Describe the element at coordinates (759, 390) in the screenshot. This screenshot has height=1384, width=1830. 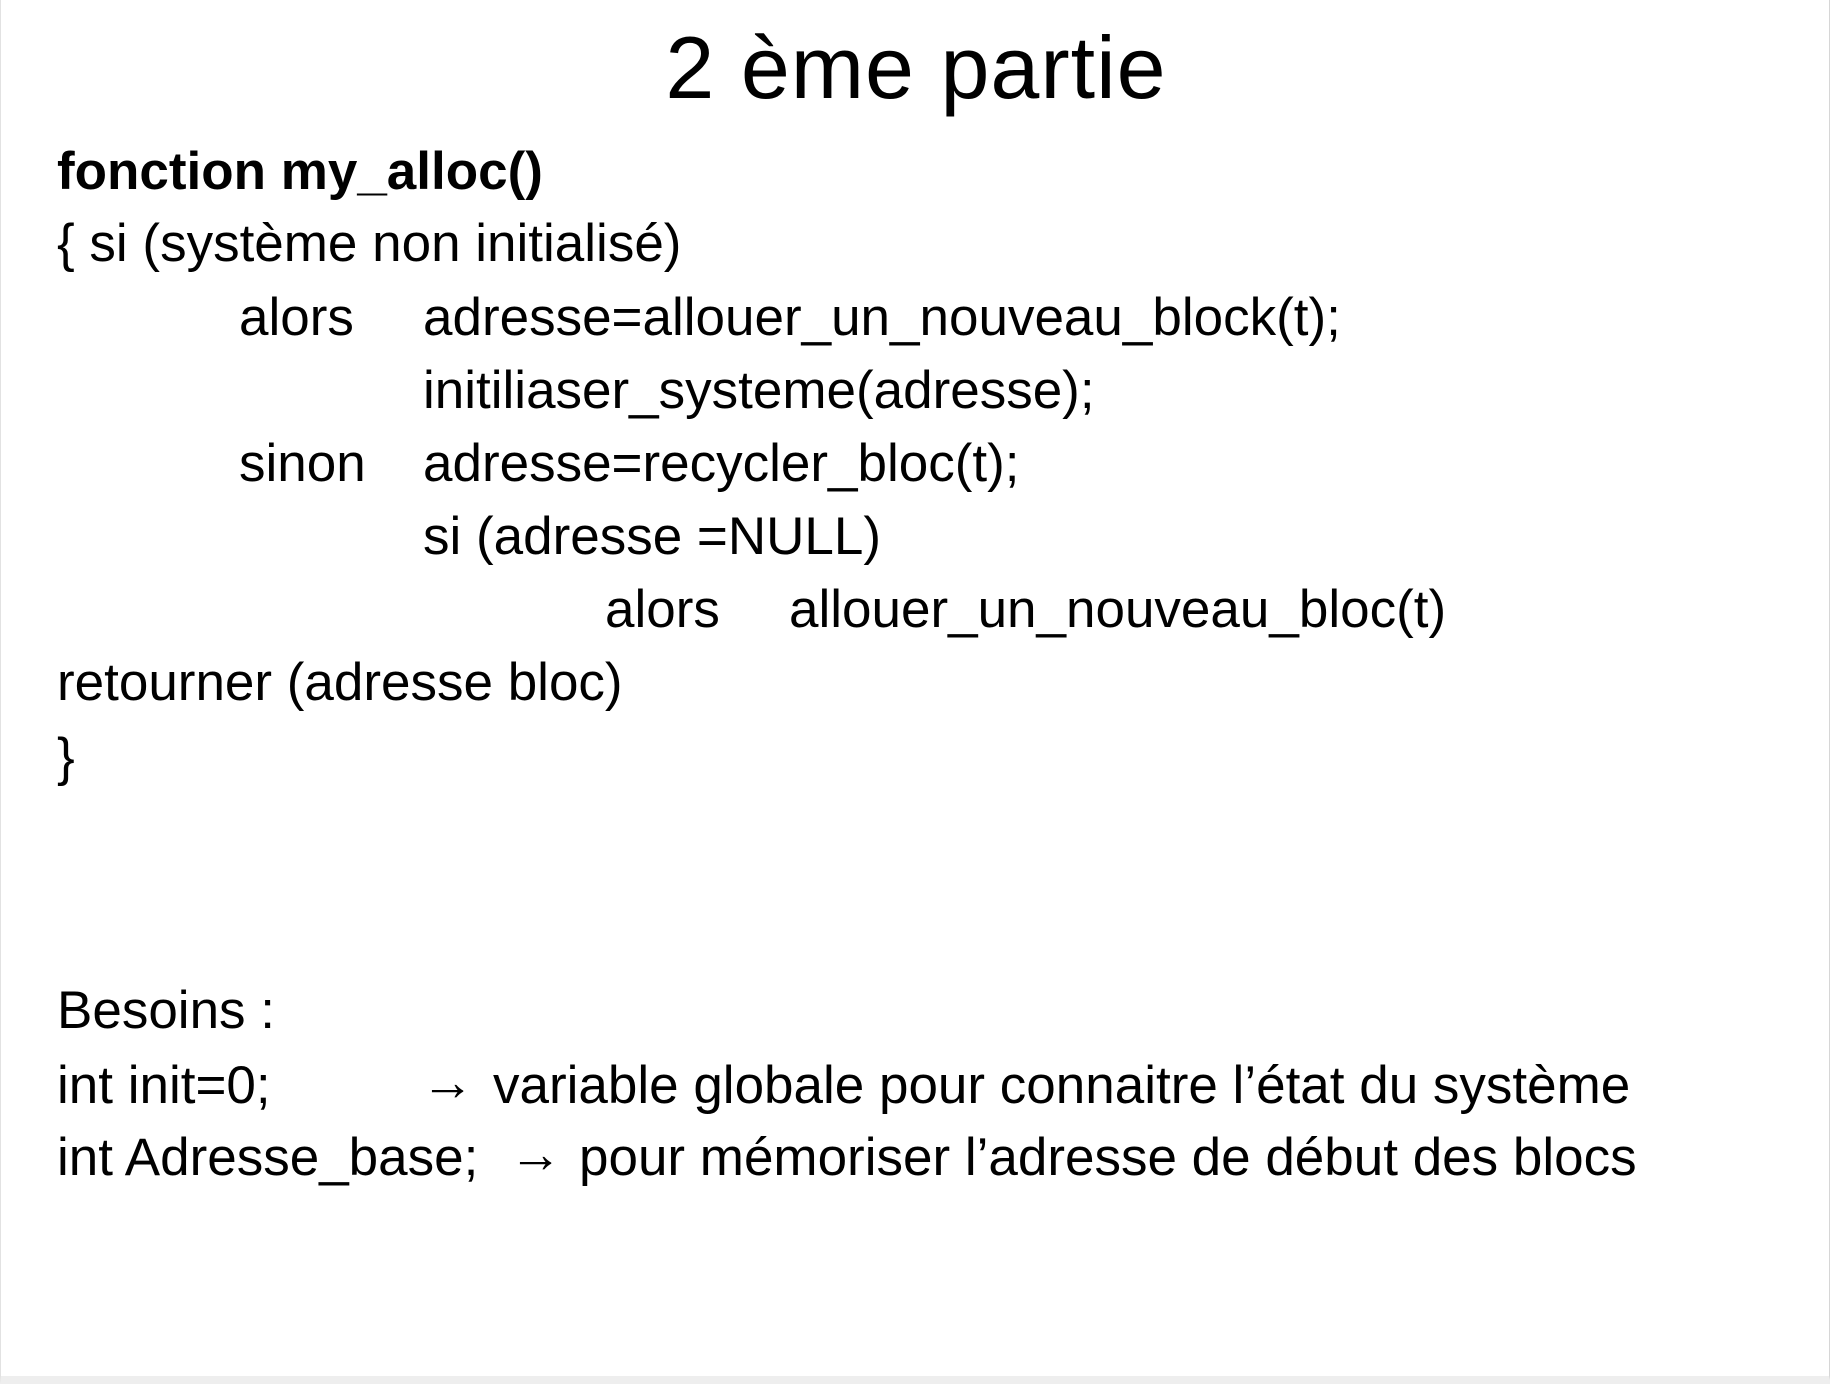
I see `code-line-init-system: initiliaser_systeme(adresse);` at that location.